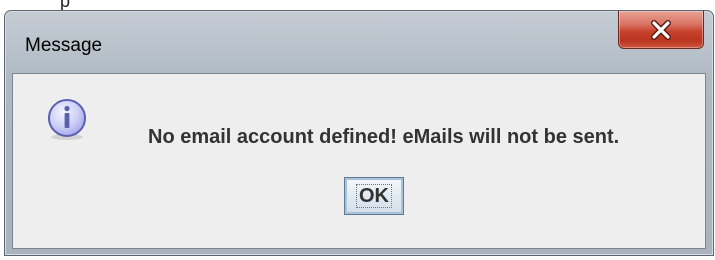 The height and width of the screenshot is (260, 715). Describe the element at coordinates (67, 119) in the screenshot. I see `info-icon` at that location.